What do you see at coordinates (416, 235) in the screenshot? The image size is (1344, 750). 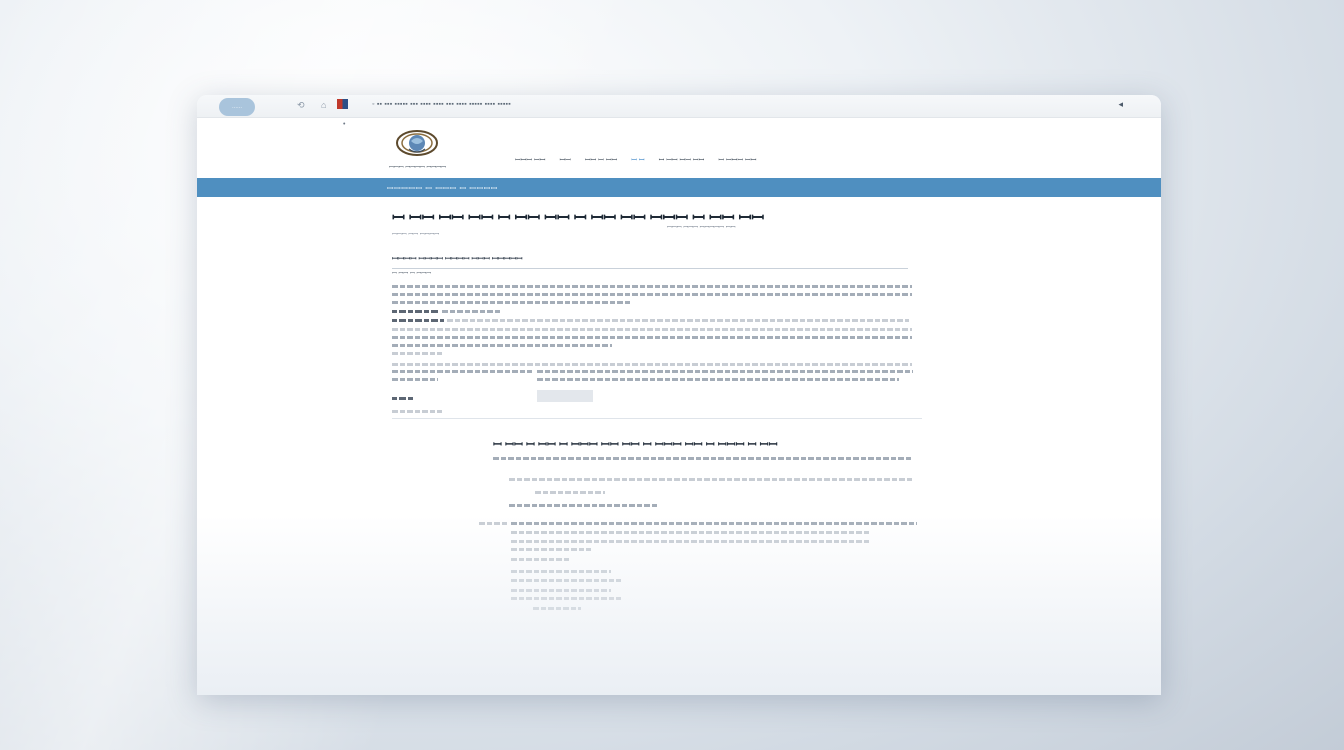 I see `article-date: ꟷꟷꟷ ꟷꟷ ꟷꟷꟷꟷ` at bounding box center [416, 235].